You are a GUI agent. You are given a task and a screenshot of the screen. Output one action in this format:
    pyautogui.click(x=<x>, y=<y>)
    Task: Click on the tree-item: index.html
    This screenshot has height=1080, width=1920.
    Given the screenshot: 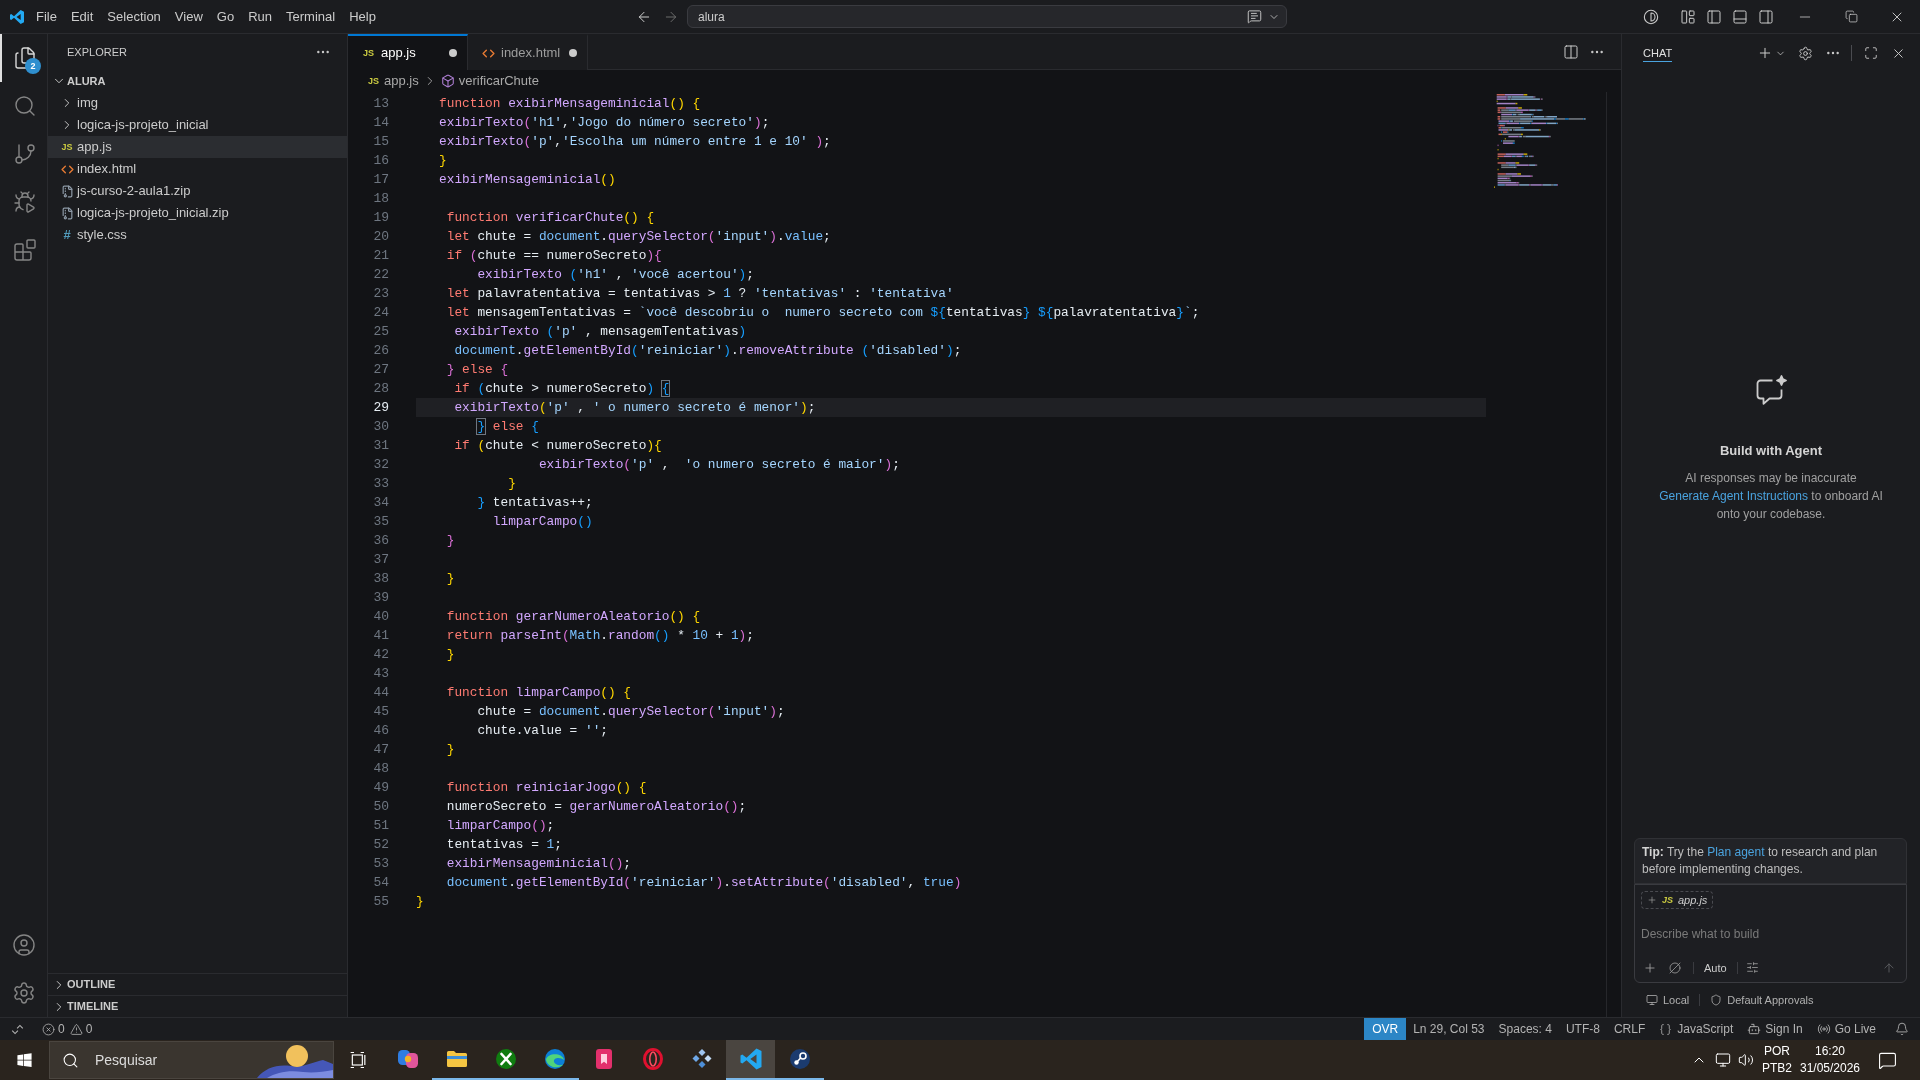 What is the action you would take?
    pyautogui.click(x=197, y=169)
    